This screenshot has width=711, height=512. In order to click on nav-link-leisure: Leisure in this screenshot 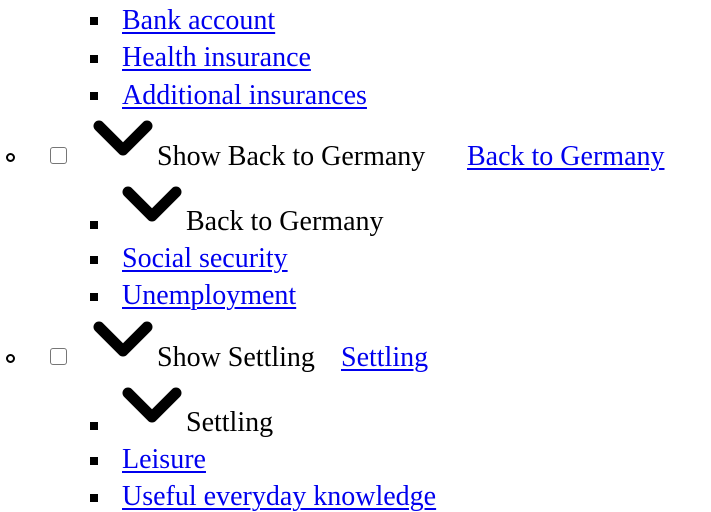, I will do `click(164, 460)`.